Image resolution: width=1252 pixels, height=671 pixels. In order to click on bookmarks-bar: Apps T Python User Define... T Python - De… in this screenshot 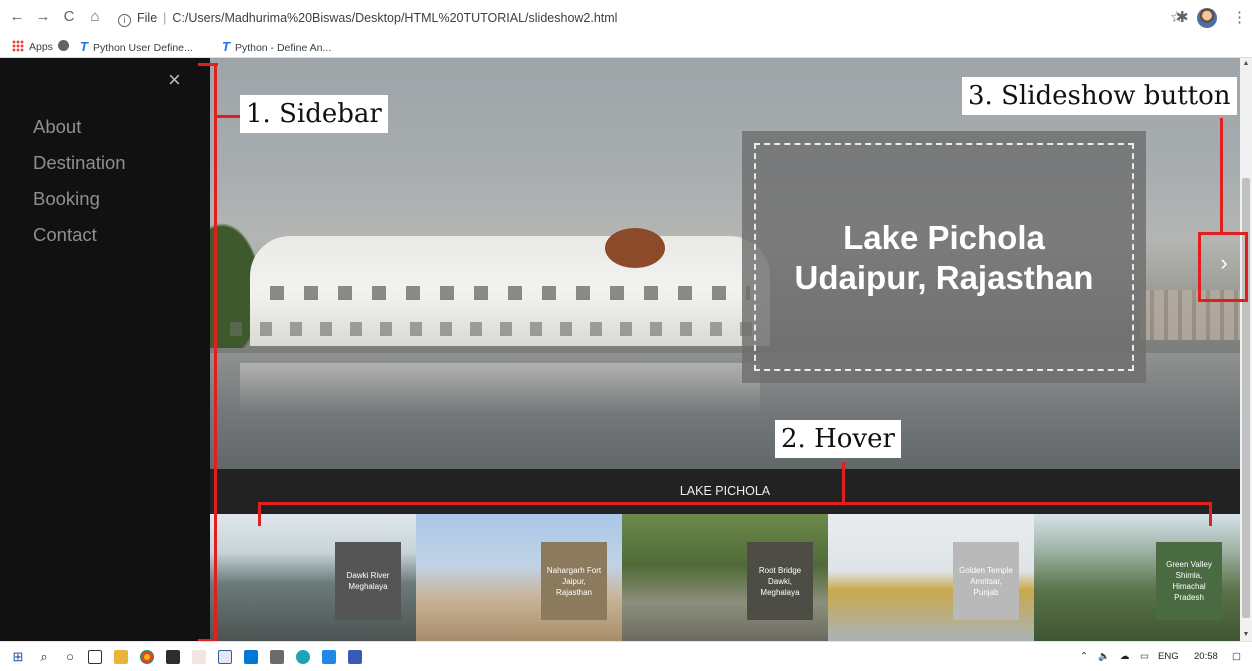, I will do `click(626, 47)`.